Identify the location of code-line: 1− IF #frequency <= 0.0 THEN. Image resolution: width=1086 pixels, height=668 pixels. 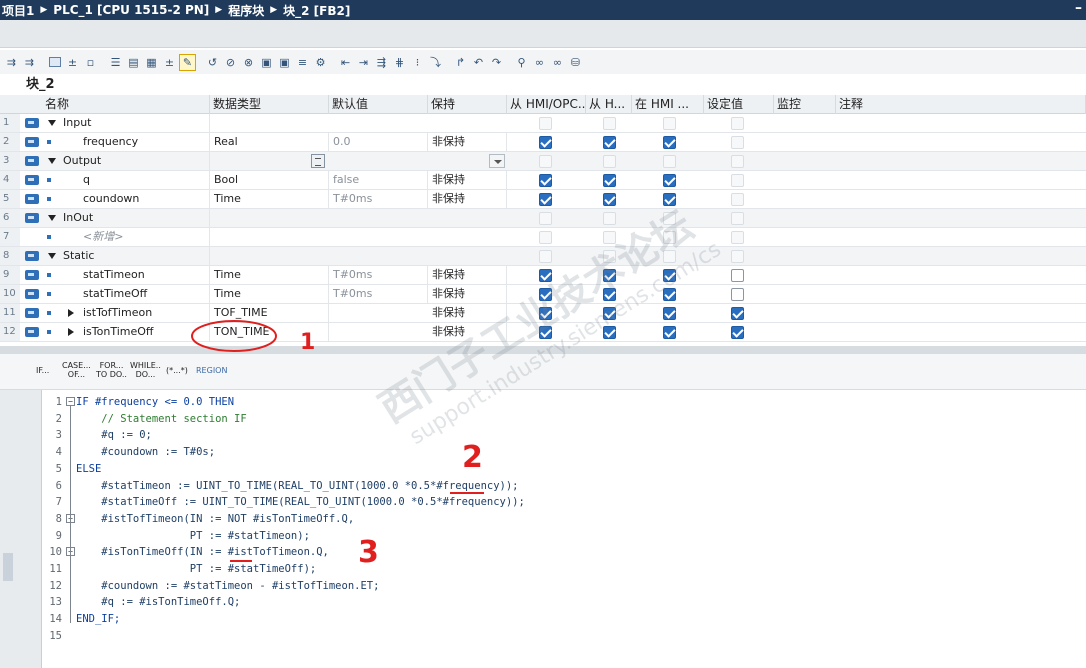
(562, 402).